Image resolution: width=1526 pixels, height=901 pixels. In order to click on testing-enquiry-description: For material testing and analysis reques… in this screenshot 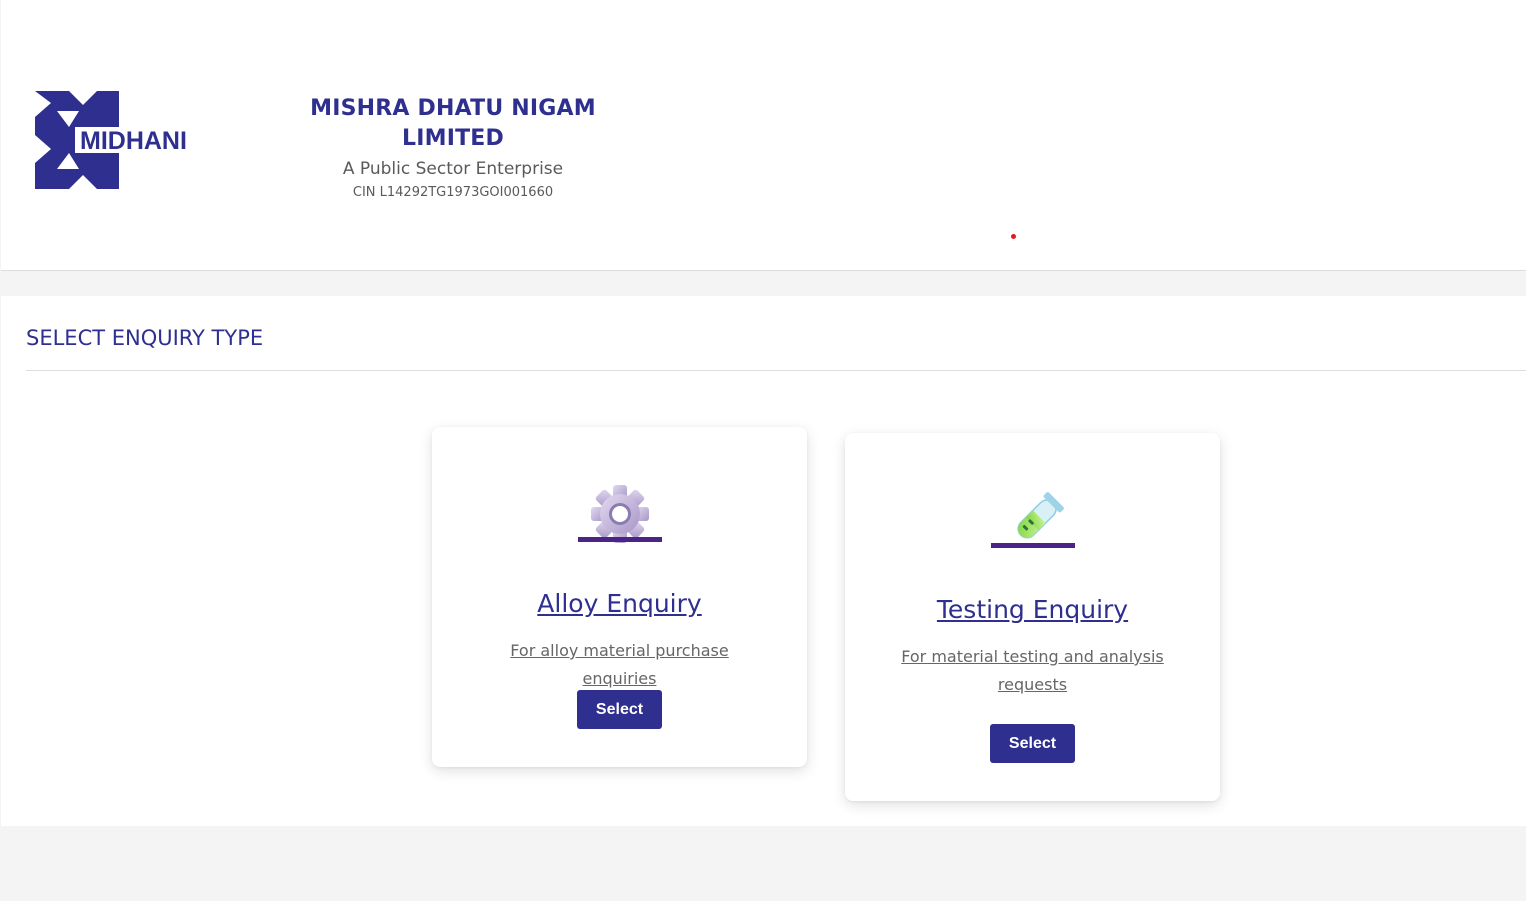, I will do `click(1032, 671)`.